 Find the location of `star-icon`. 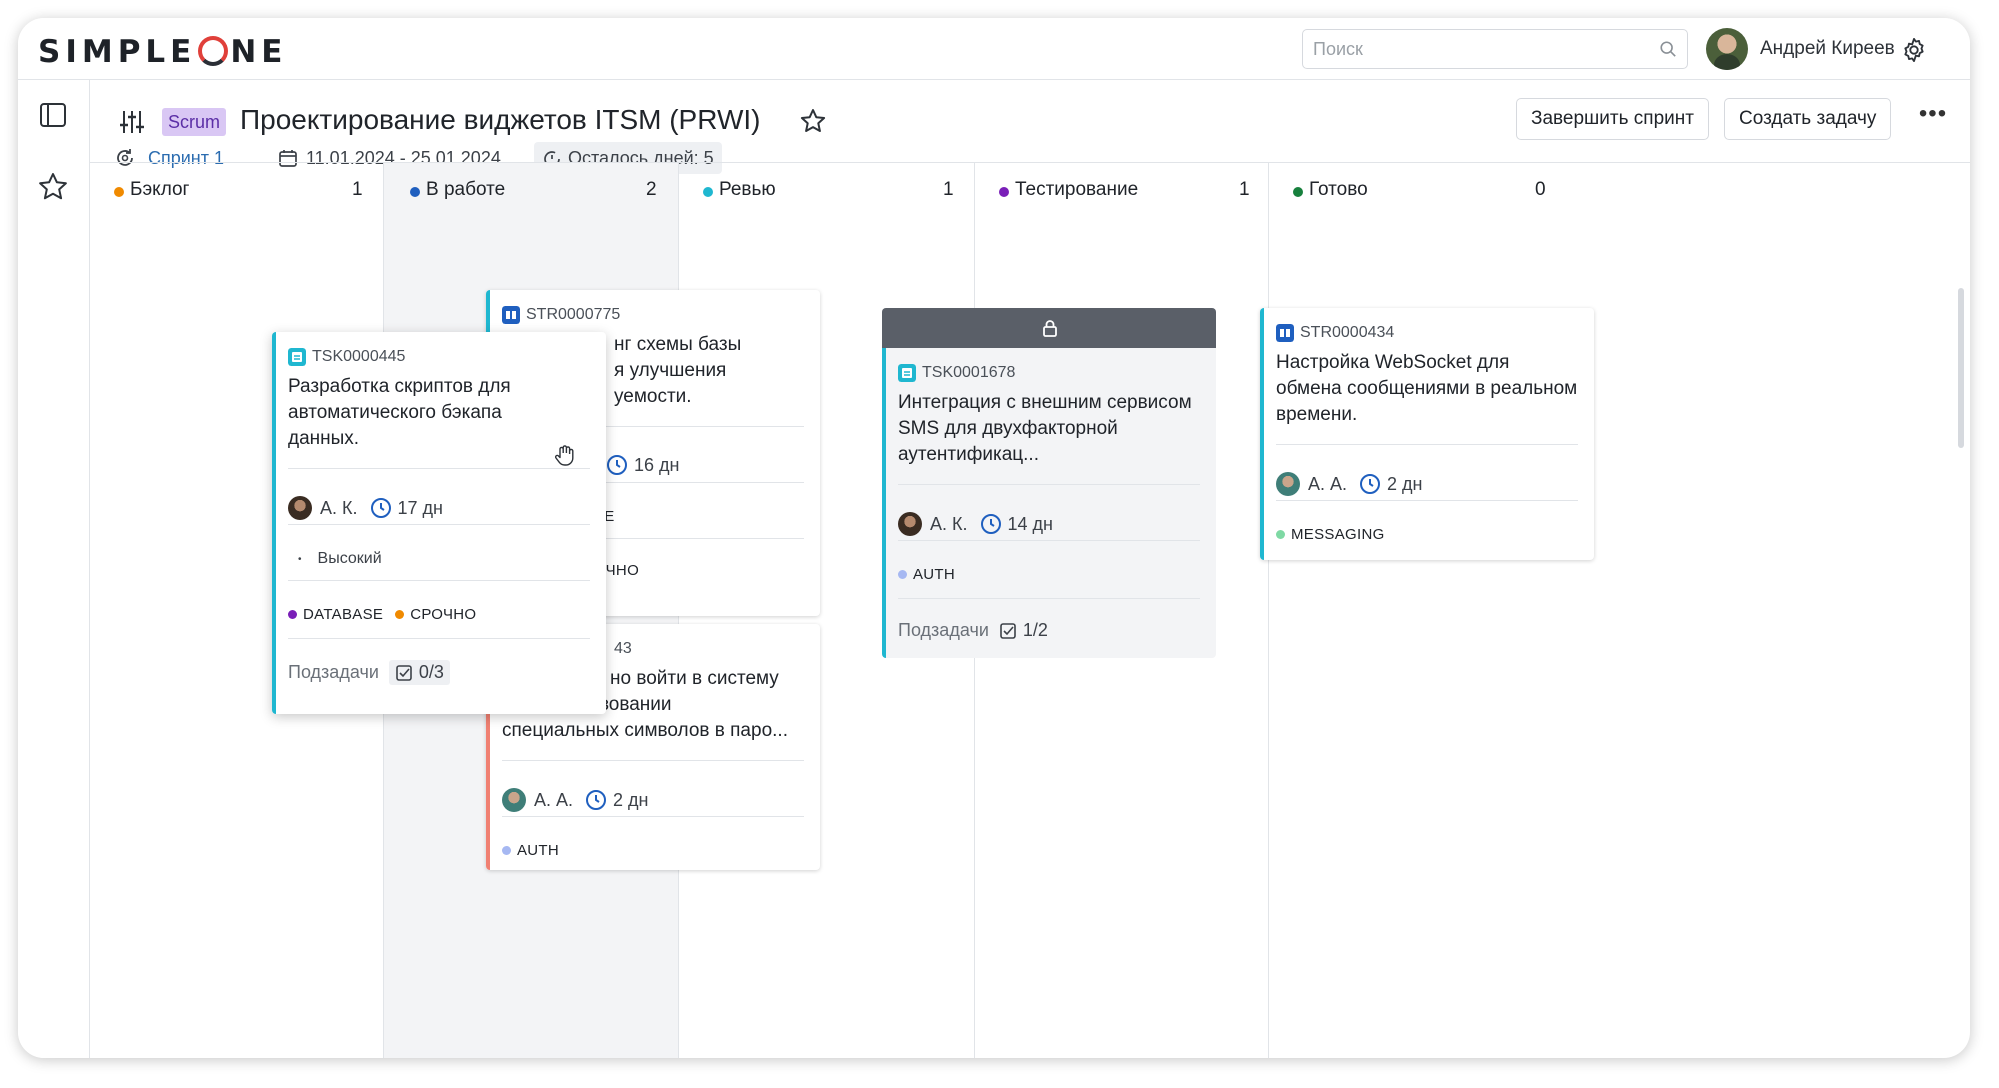

star-icon is located at coordinates (813, 121).